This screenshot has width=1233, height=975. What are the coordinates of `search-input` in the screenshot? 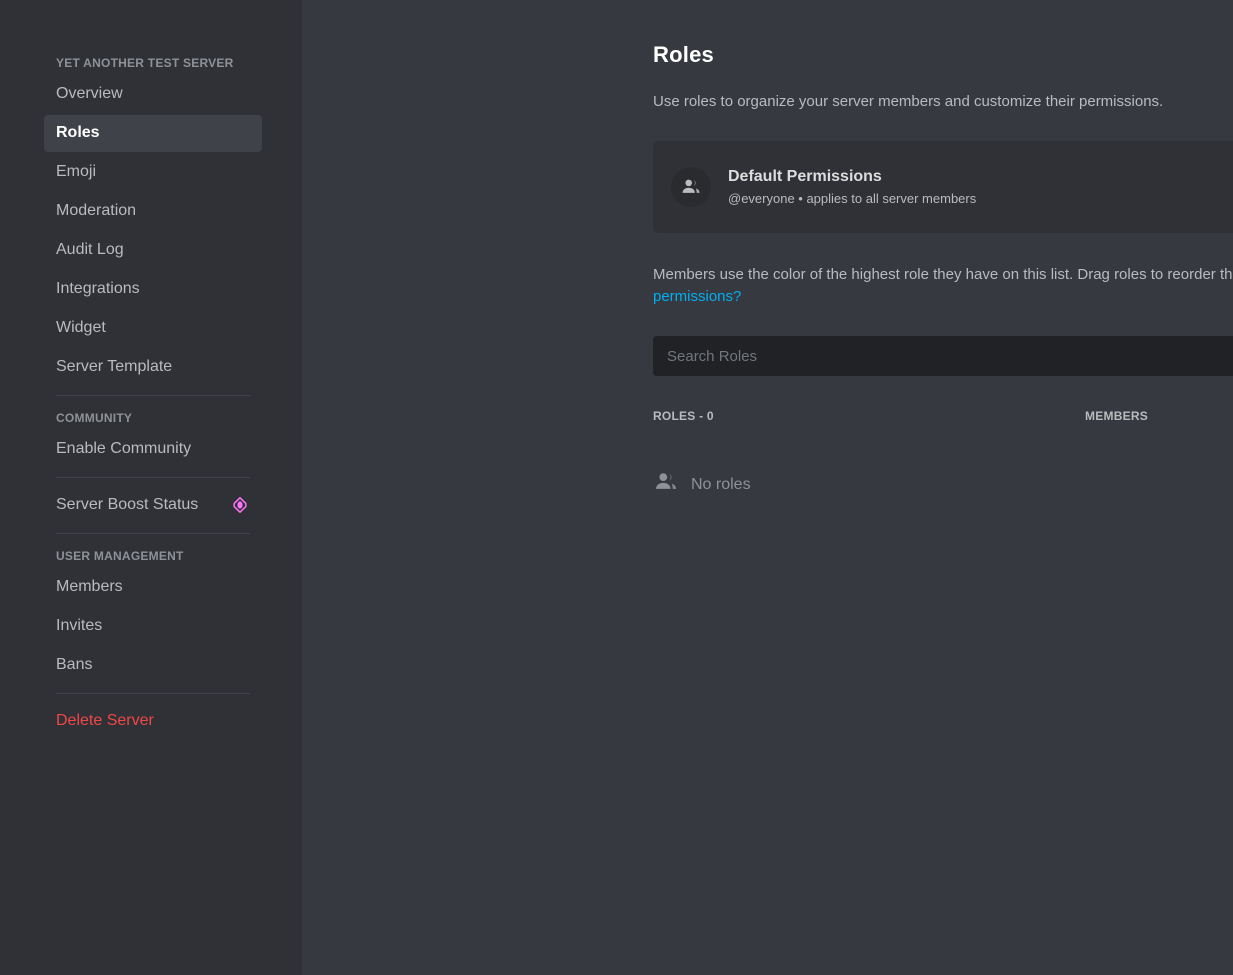 It's located at (943, 356).